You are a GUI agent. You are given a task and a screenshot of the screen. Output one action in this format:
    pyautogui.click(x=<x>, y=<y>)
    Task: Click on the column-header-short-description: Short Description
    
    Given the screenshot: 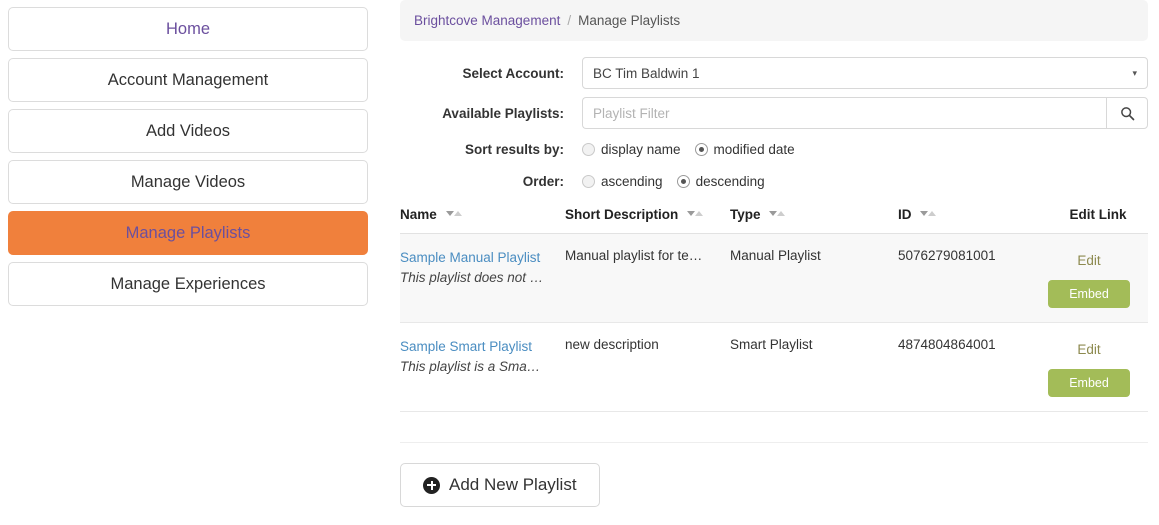 What is the action you would take?
    pyautogui.click(x=647, y=220)
    